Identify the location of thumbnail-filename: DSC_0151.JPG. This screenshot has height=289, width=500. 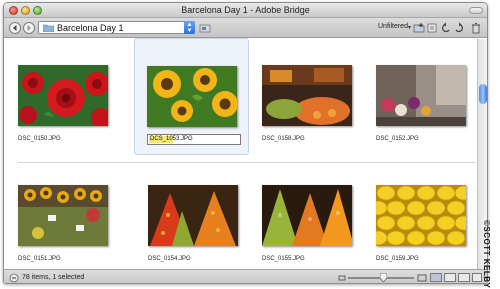
(39, 259).